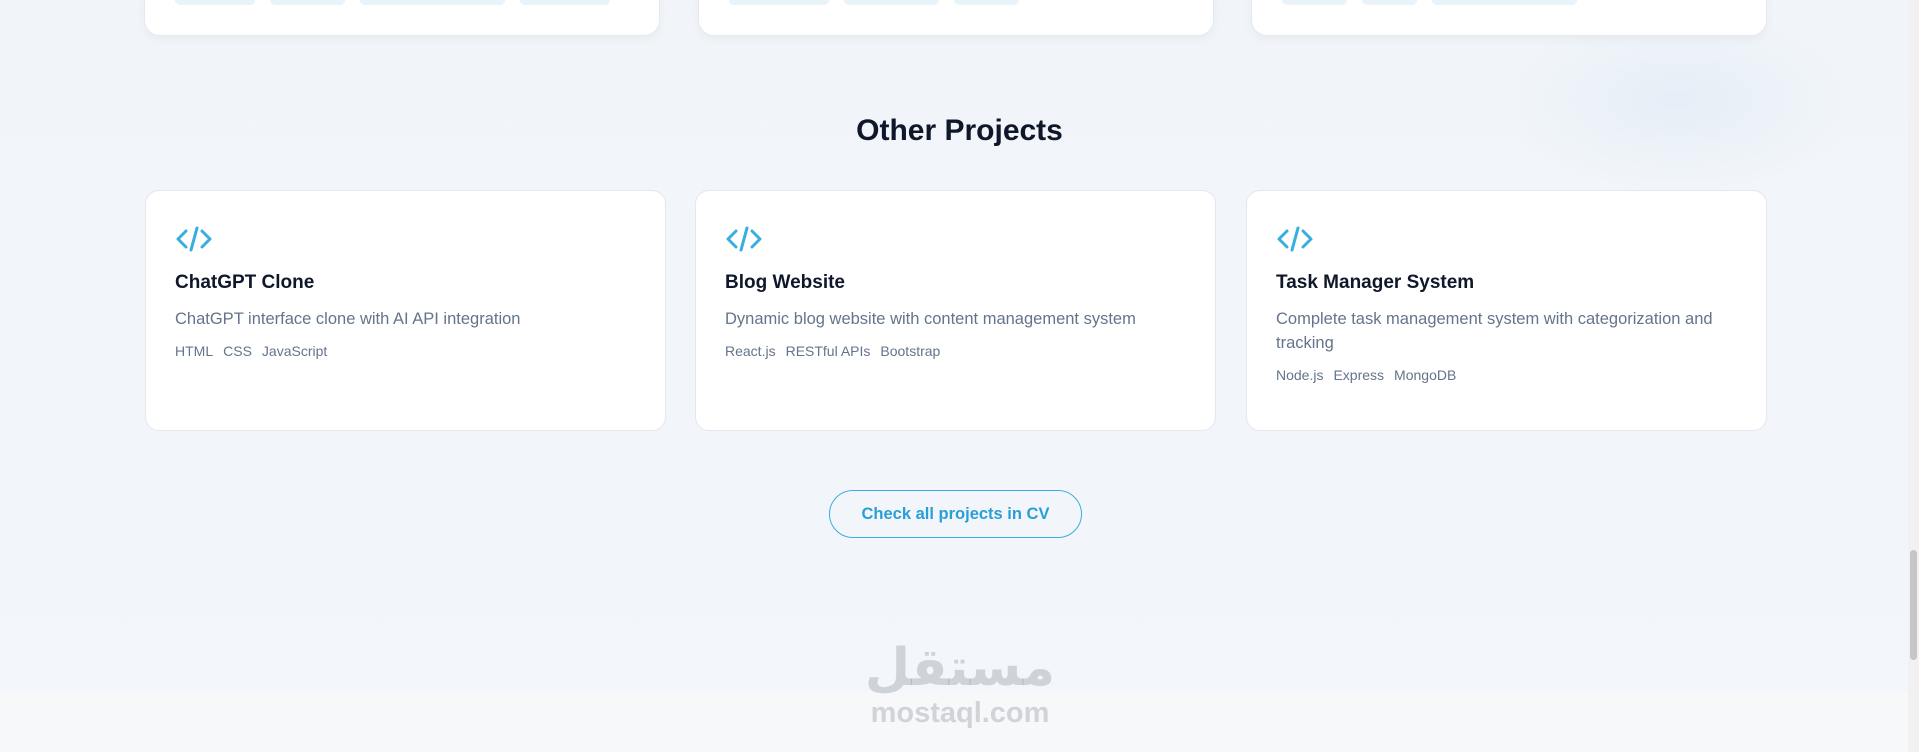  What do you see at coordinates (1359, 375) in the screenshot?
I see `tech-tag: Express` at bounding box center [1359, 375].